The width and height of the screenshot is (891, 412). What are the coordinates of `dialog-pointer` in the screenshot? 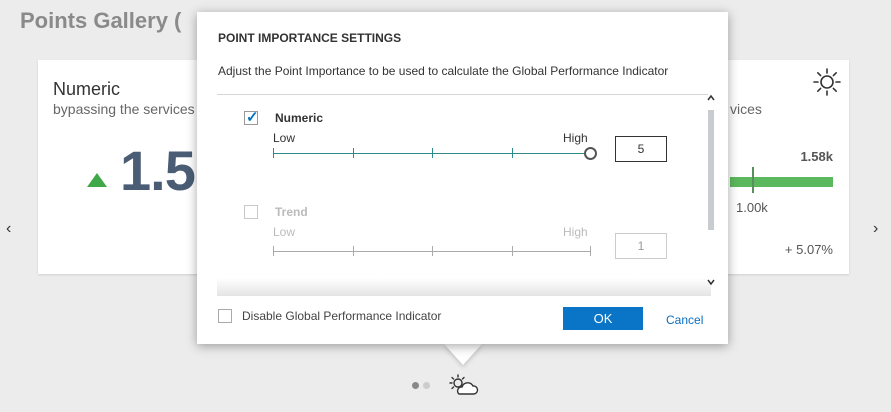 It's located at (463, 354).